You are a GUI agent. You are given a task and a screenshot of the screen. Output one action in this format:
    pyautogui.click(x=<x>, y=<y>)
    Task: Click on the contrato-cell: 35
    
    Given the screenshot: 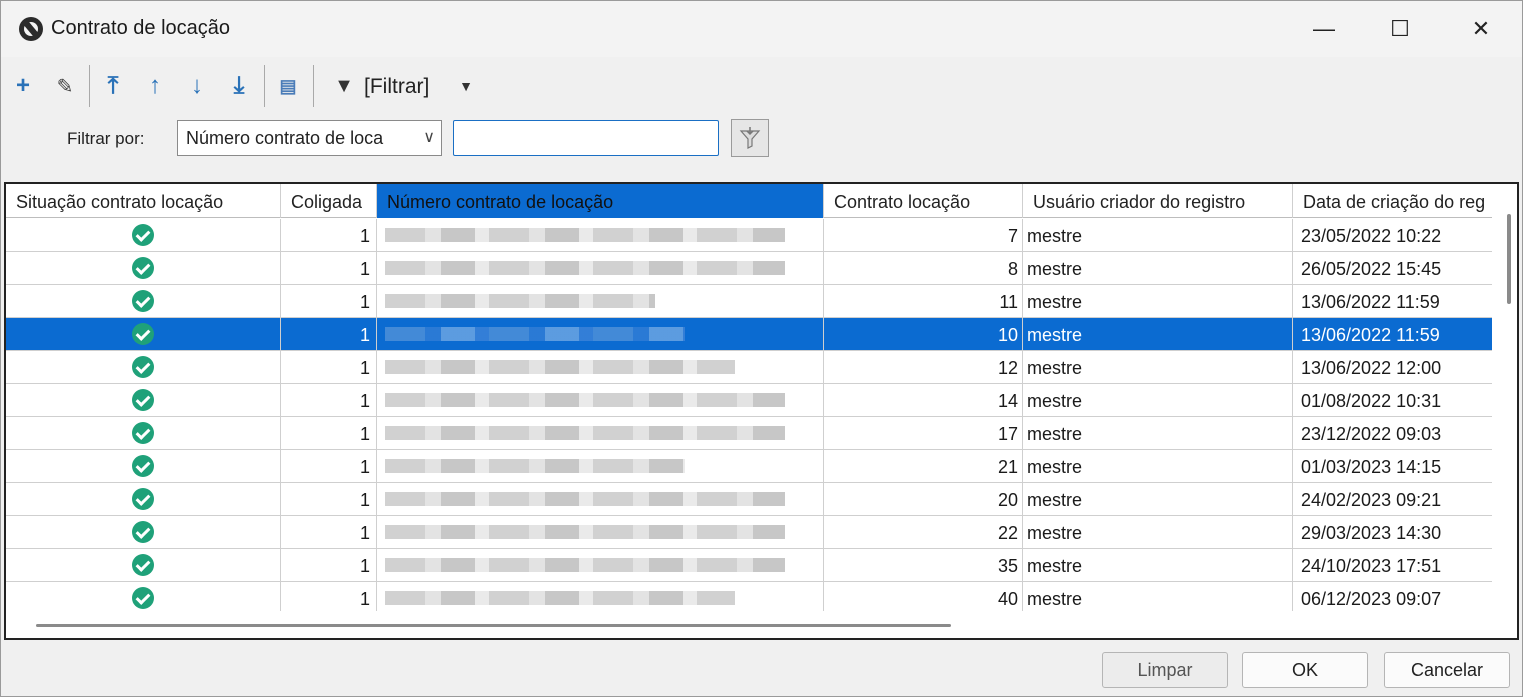 What is the action you would take?
    pyautogui.click(x=923, y=565)
    